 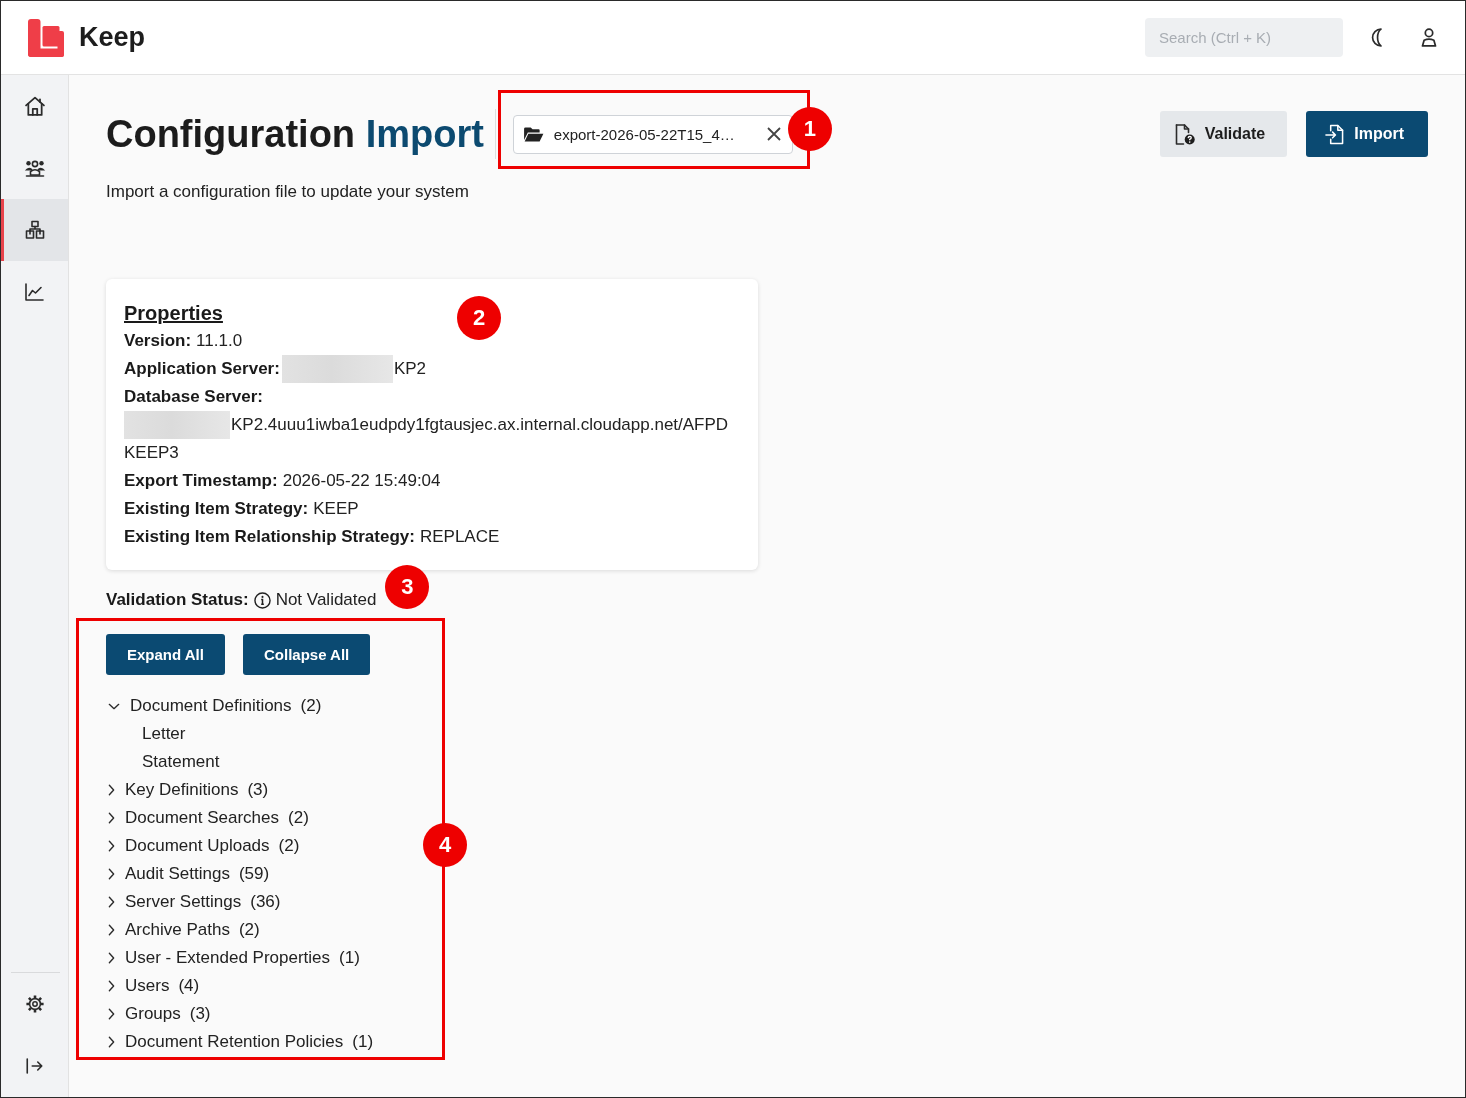 What do you see at coordinates (773, 134) in the screenshot?
I see `close-icon` at bounding box center [773, 134].